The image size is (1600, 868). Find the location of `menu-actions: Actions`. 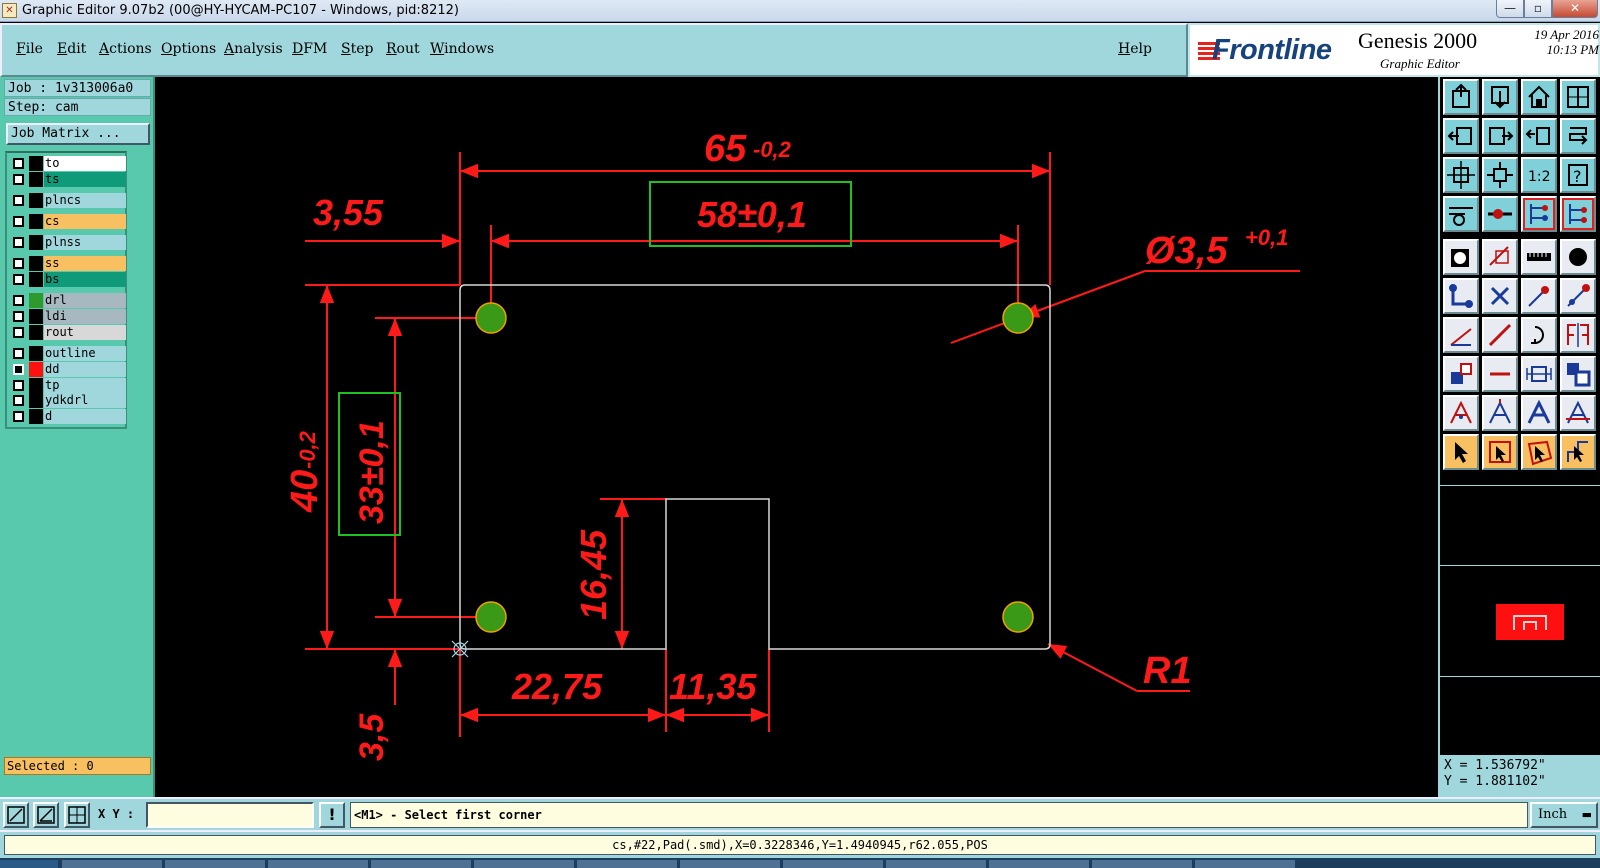

menu-actions: Actions is located at coordinates (125, 49).